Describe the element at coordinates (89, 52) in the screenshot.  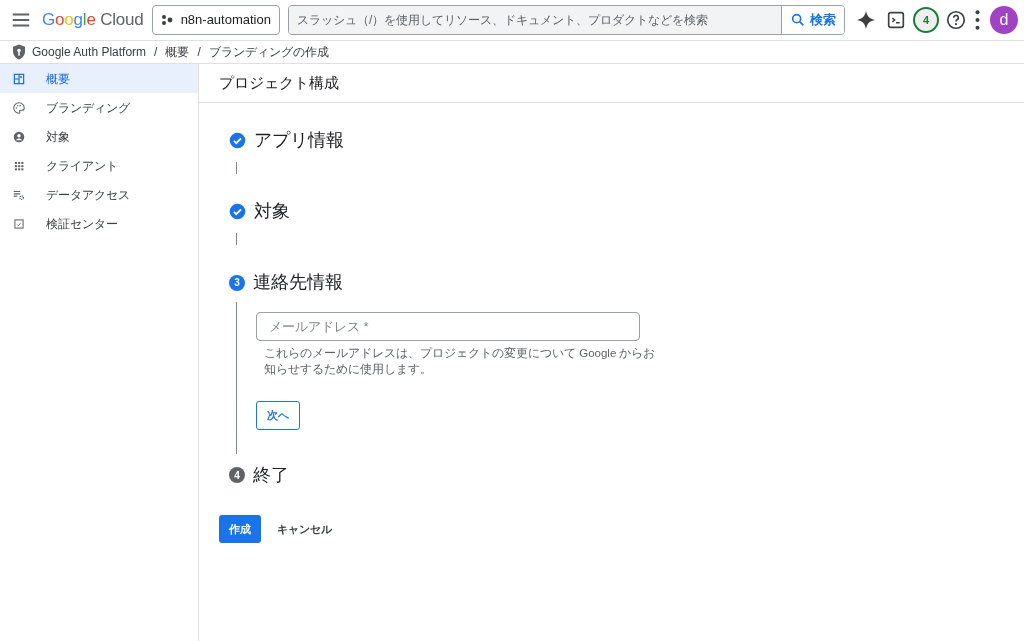
I see `breadcrumb-link: Google Auth Platform` at that location.